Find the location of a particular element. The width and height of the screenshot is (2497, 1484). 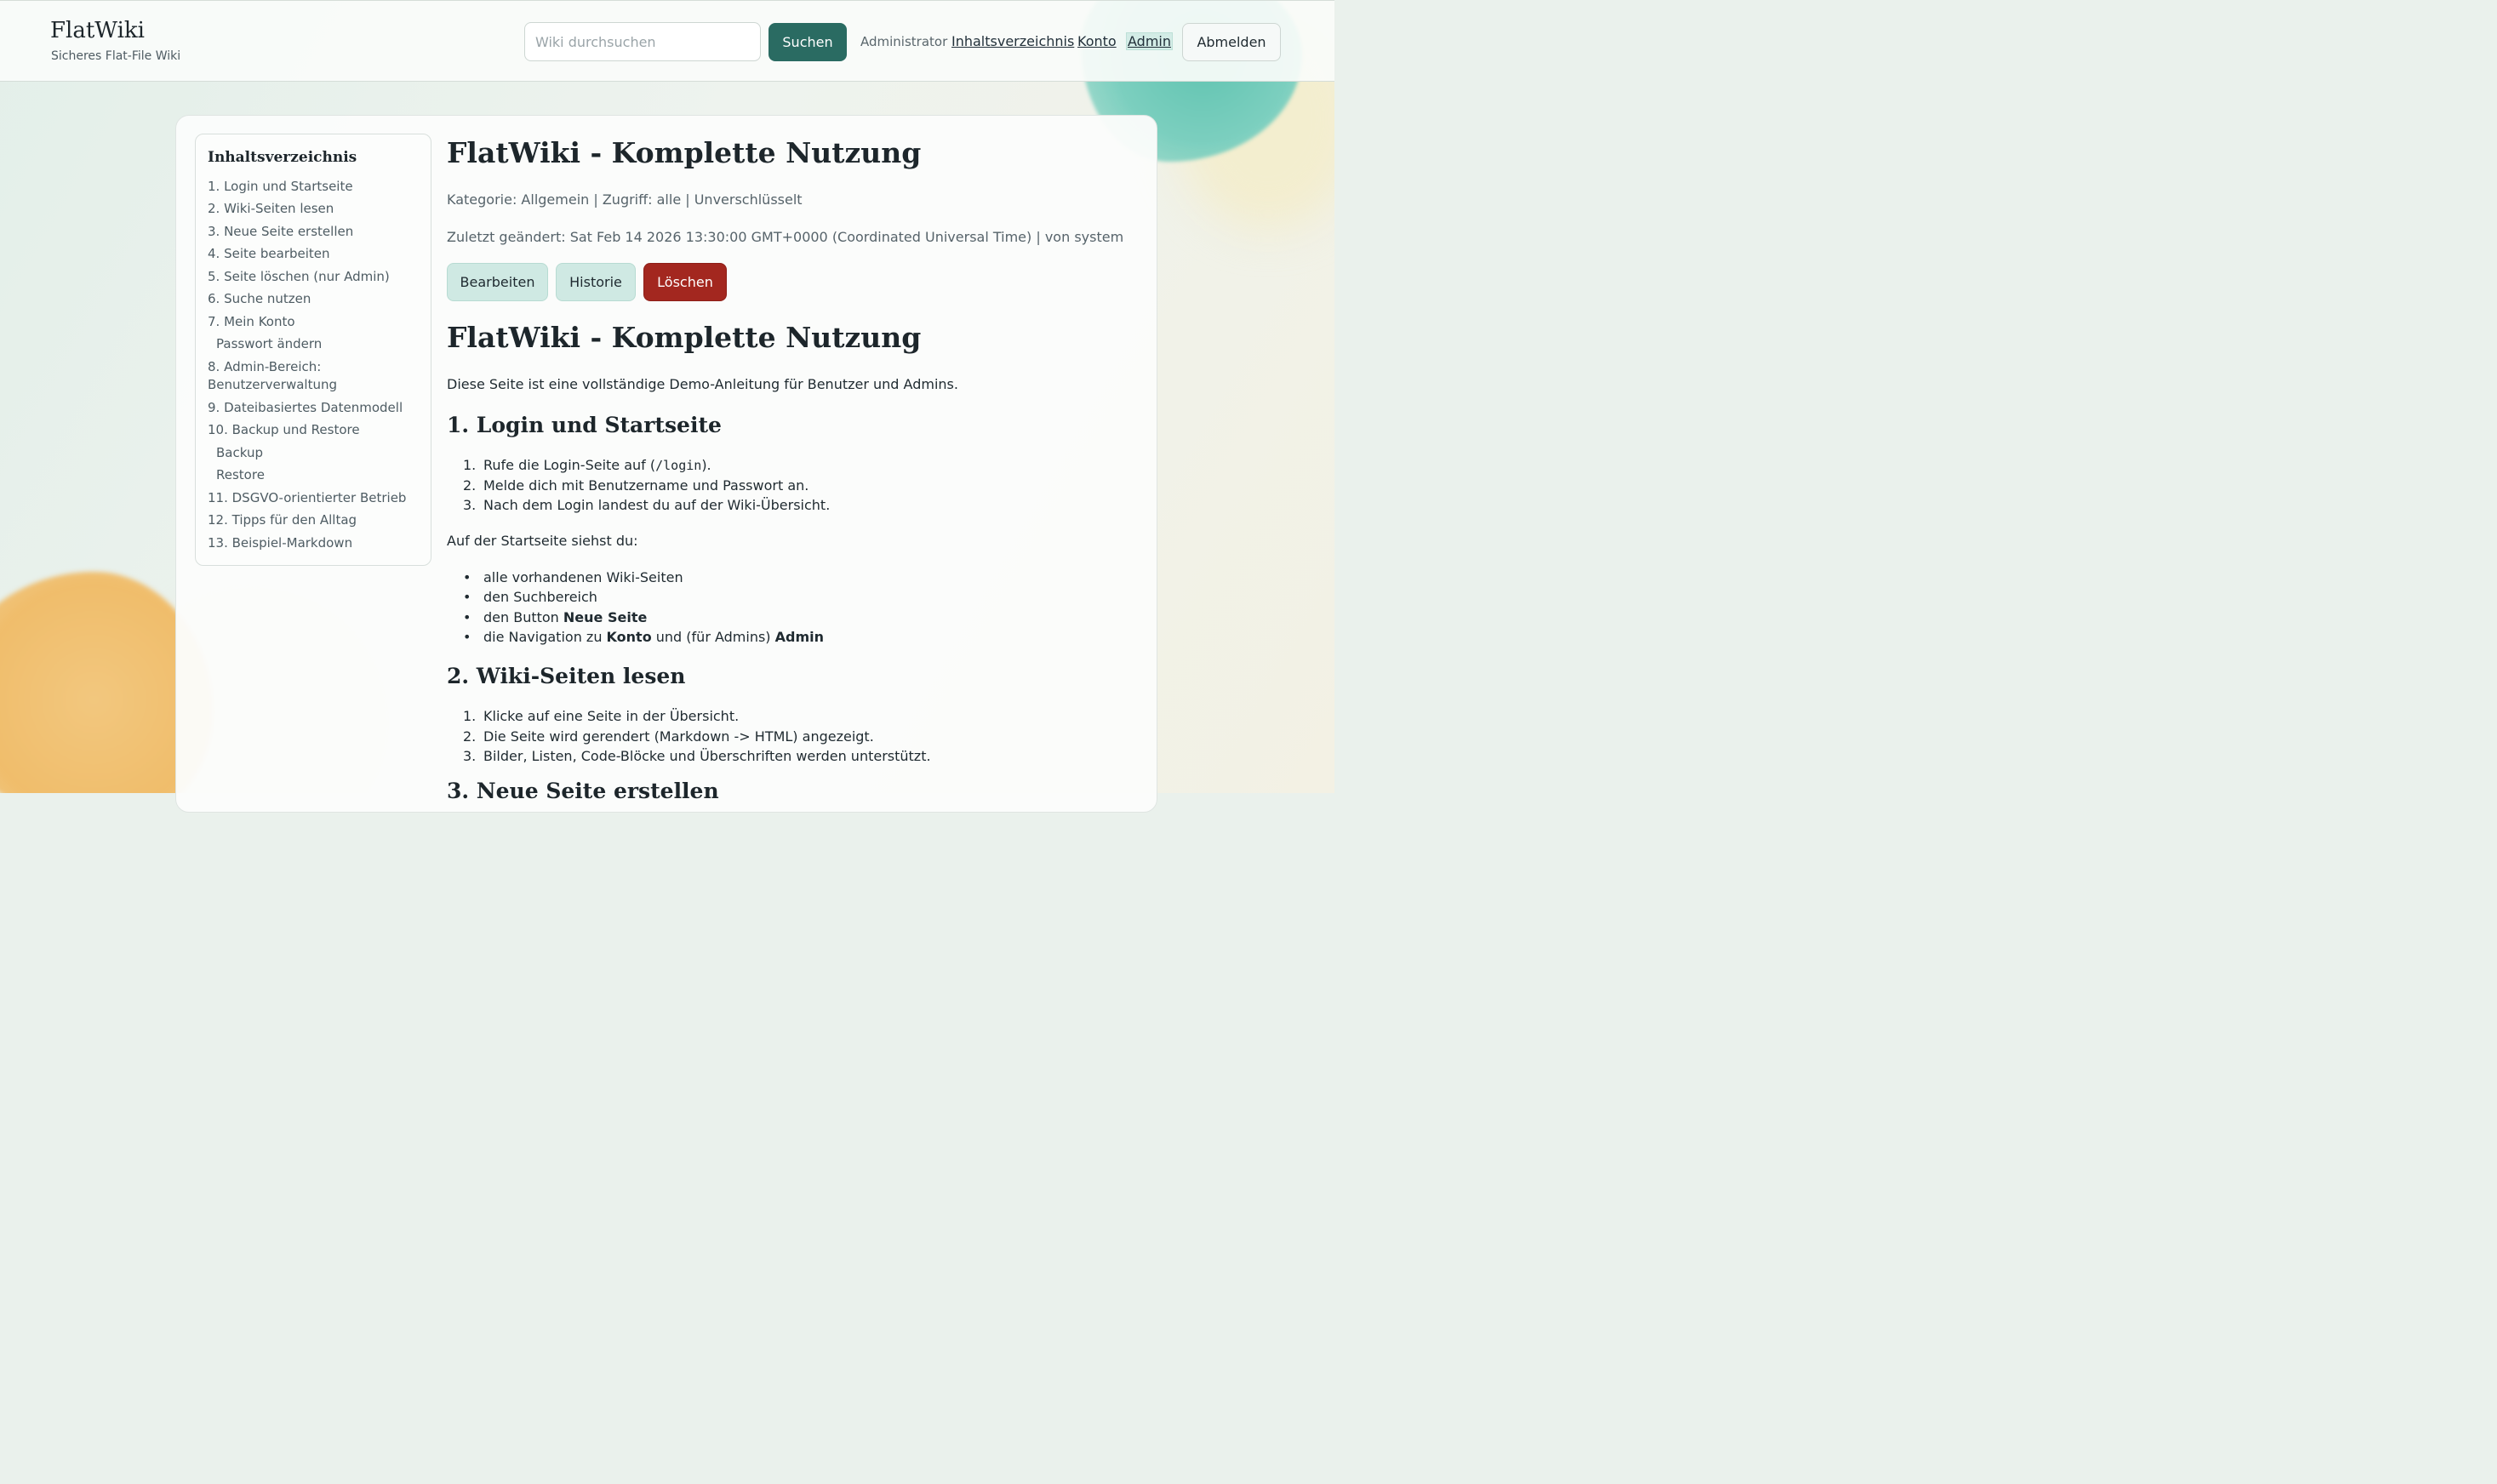

toc-subitem: Backup is located at coordinates (324, 453).